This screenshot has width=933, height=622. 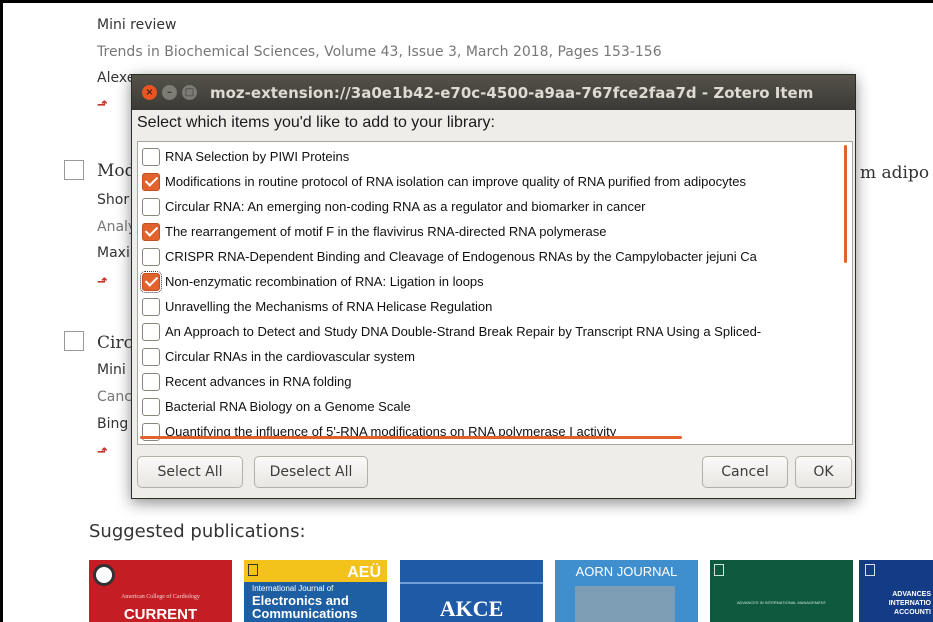 I want to click on item3-authors: Bing, so click(x=113, y=424).